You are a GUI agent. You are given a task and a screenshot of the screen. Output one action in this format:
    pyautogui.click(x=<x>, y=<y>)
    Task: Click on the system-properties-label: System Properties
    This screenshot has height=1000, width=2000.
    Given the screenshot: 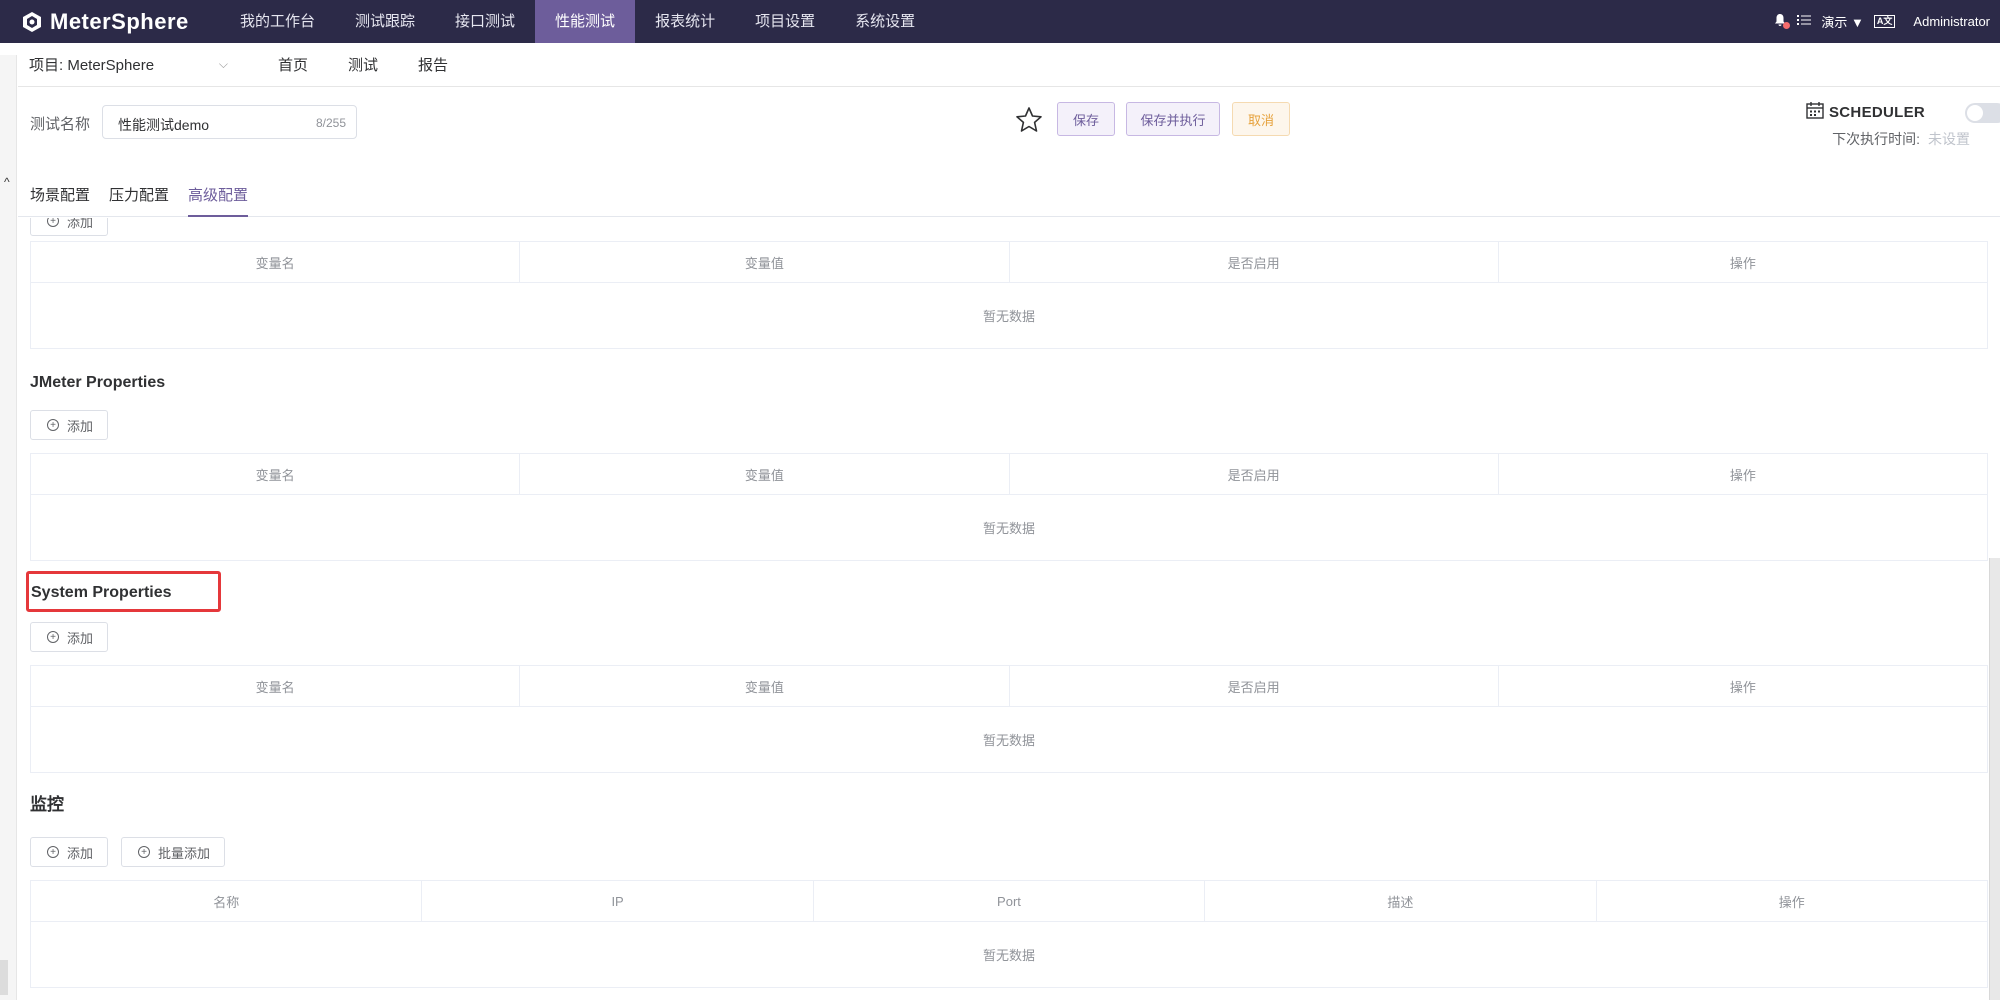 What is the action you would take?
    pyautogui.click(x=101, y=592)
    